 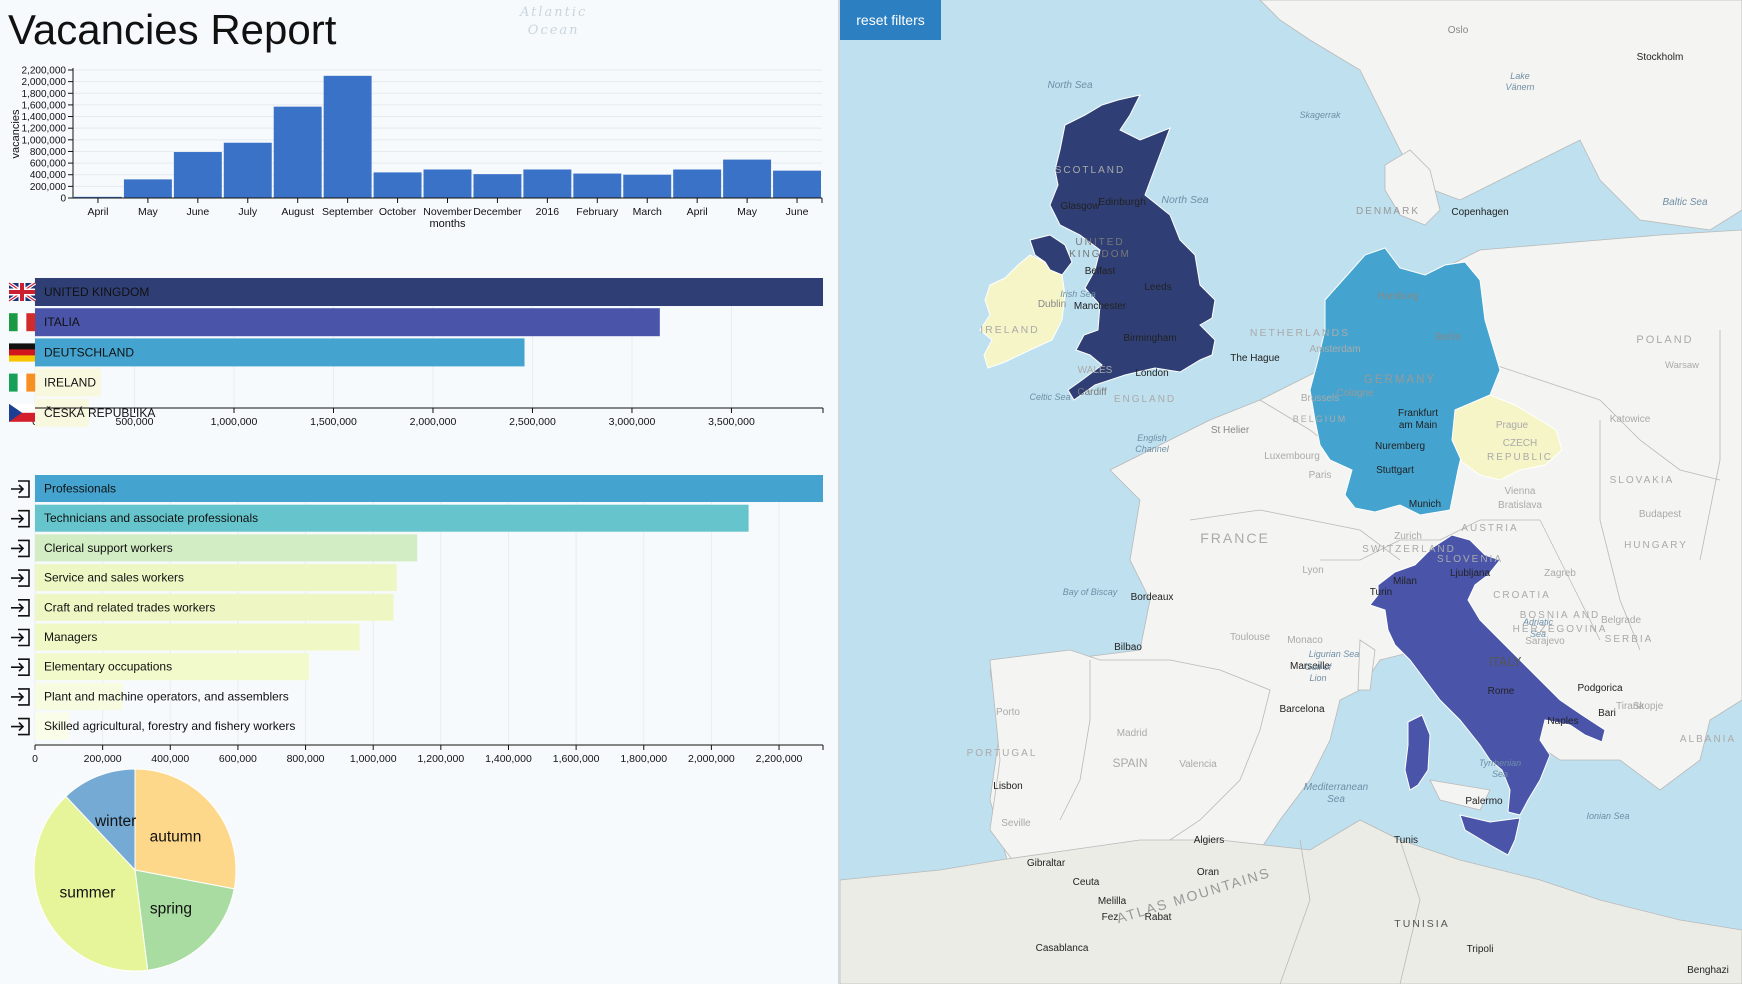 What do you see at coordinates (96, 292) in the screenshot?
I see `country-label: UNITED KINGDOM` at bounding box center [96, 292].